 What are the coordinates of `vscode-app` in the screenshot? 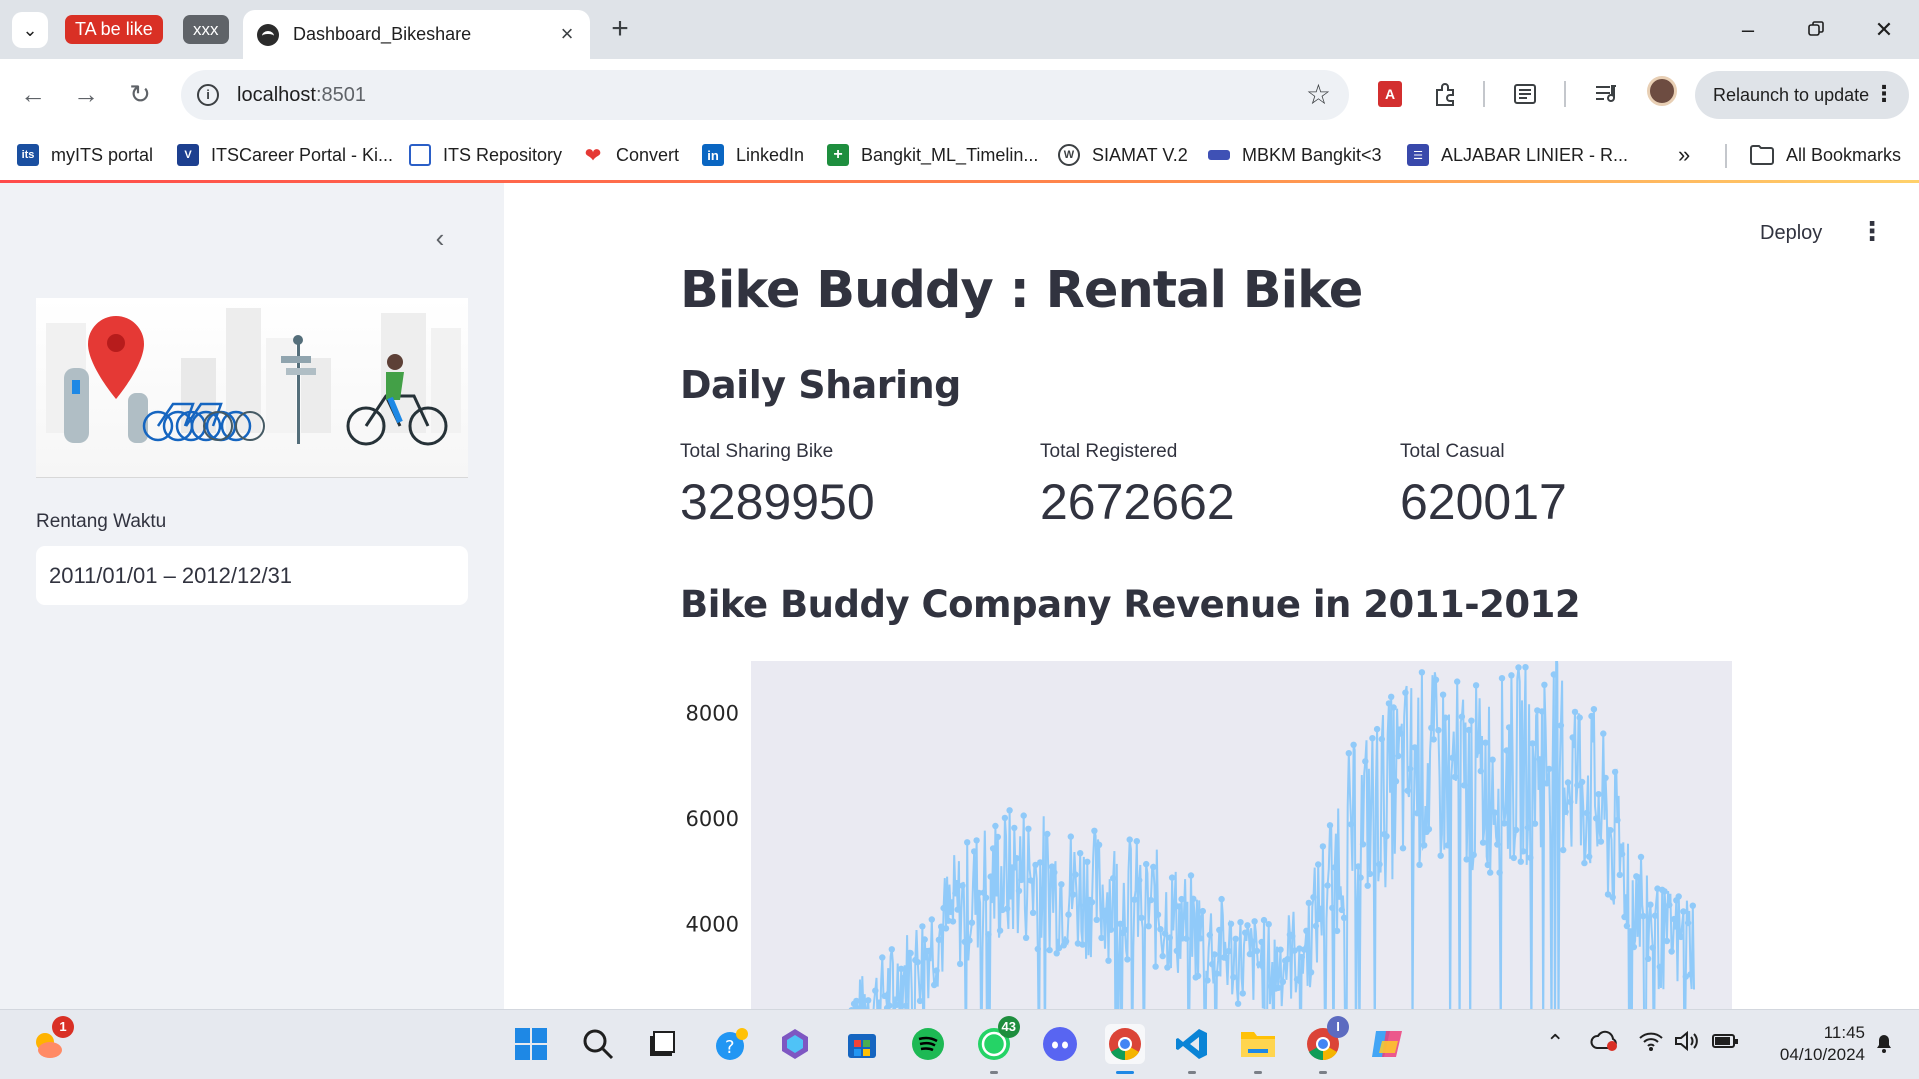 It's located at (1192, 1049).